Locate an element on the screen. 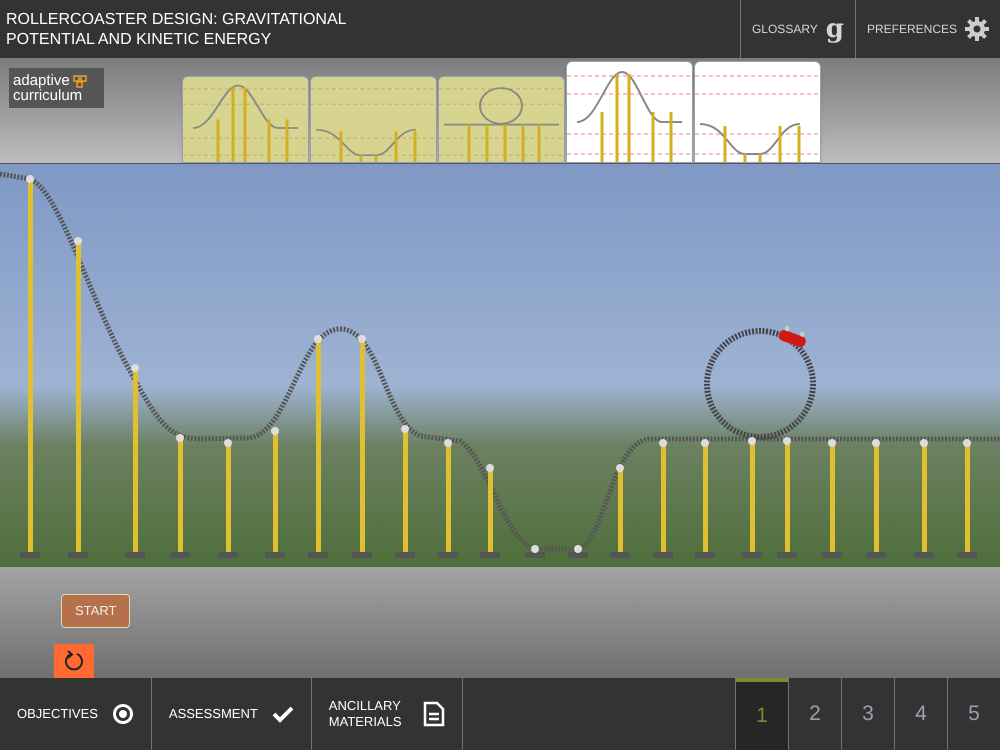 Image resolution: width=1000 pixels, height=750 pixels. glossary-letter-icon: g is located at coordinates (835, 29).